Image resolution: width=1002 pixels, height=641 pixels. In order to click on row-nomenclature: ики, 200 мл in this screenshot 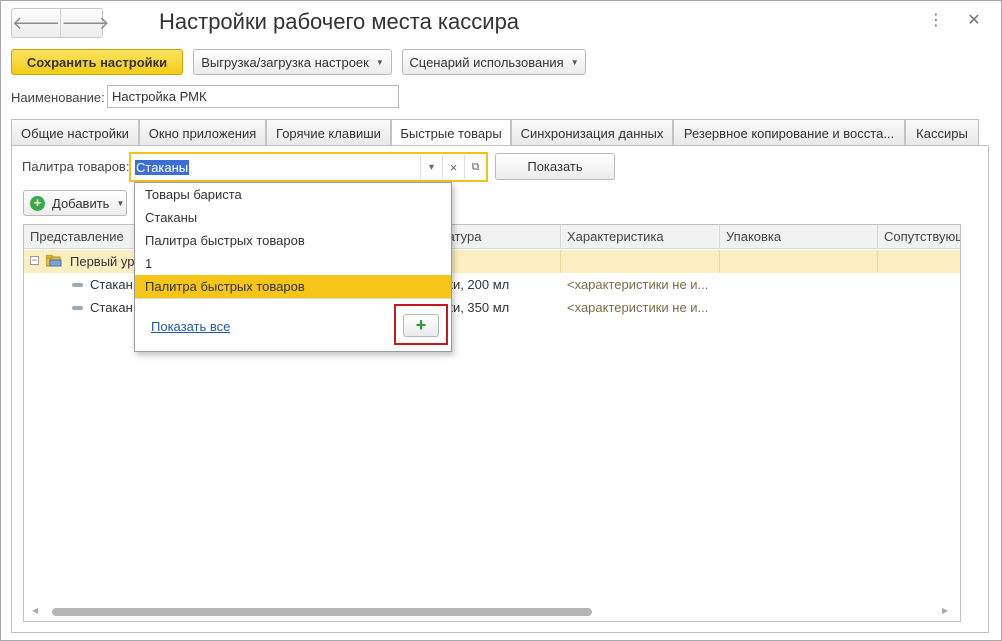, I will do `click(475, 284)`.